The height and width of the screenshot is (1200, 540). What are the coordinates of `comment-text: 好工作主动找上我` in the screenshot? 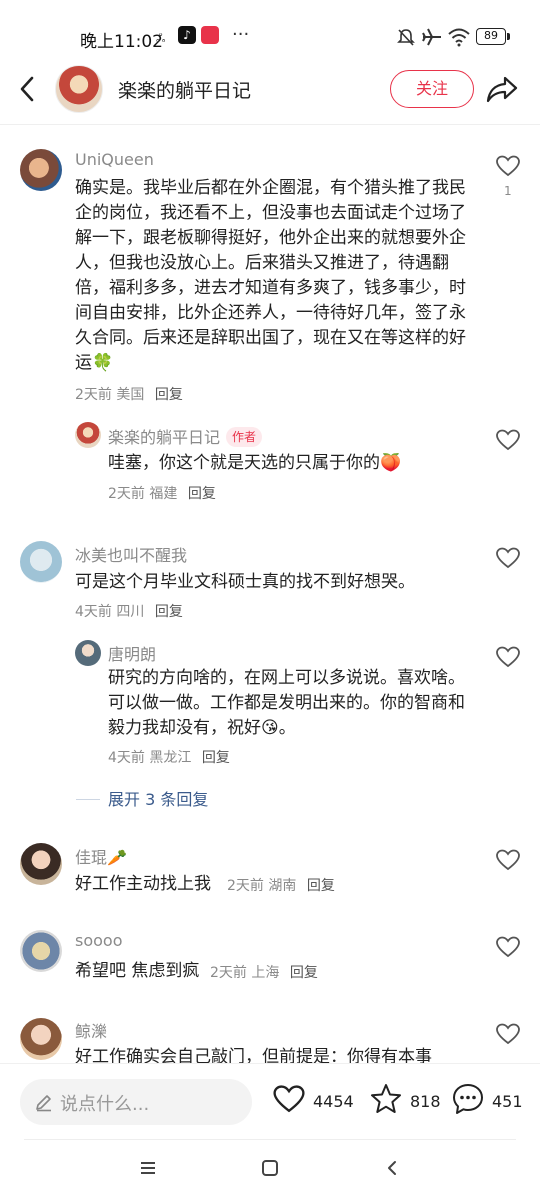 It's located at (155, 884).